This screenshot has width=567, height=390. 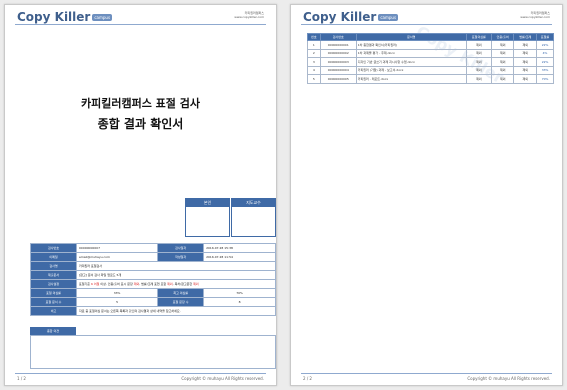 What do you see at coordinates (411, 37) in the screenshot?
I see `col-header: 문서명` at bounding box center [411, 37].